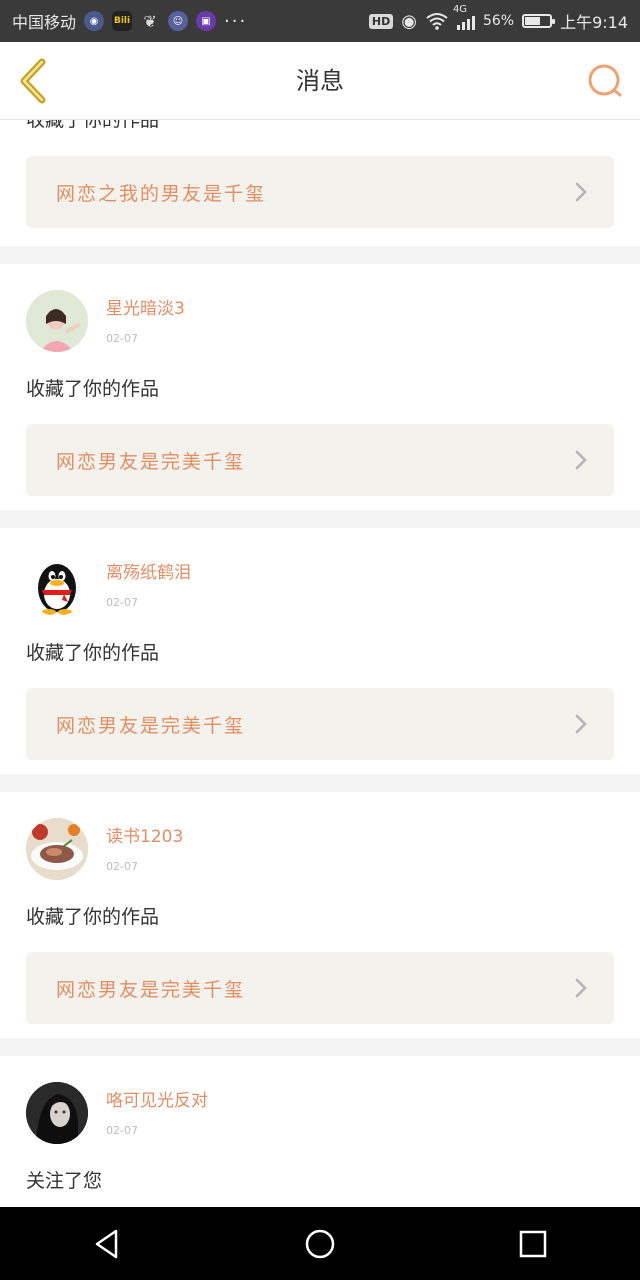 This screenshot has width=640, height=1280. I want to click on clock: 上午9:14, so click(594, 22).